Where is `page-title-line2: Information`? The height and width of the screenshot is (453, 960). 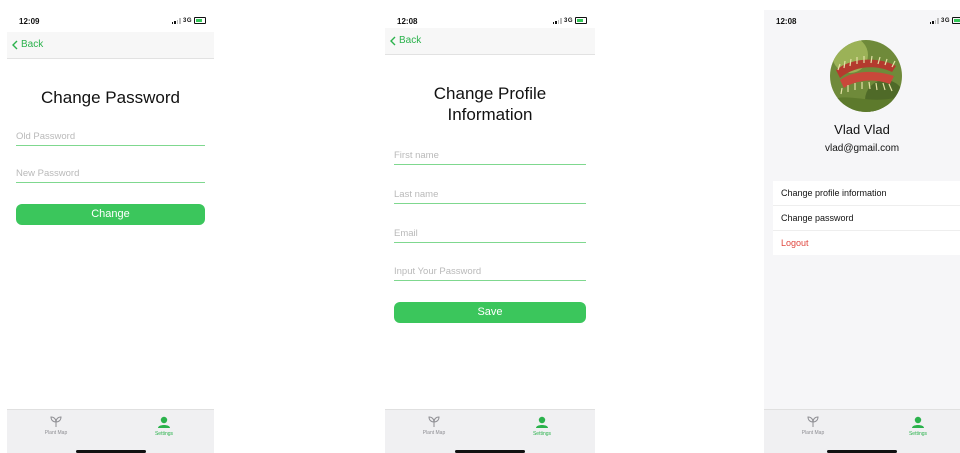 page-title-line2: Information is located at coordinates (490, 114).